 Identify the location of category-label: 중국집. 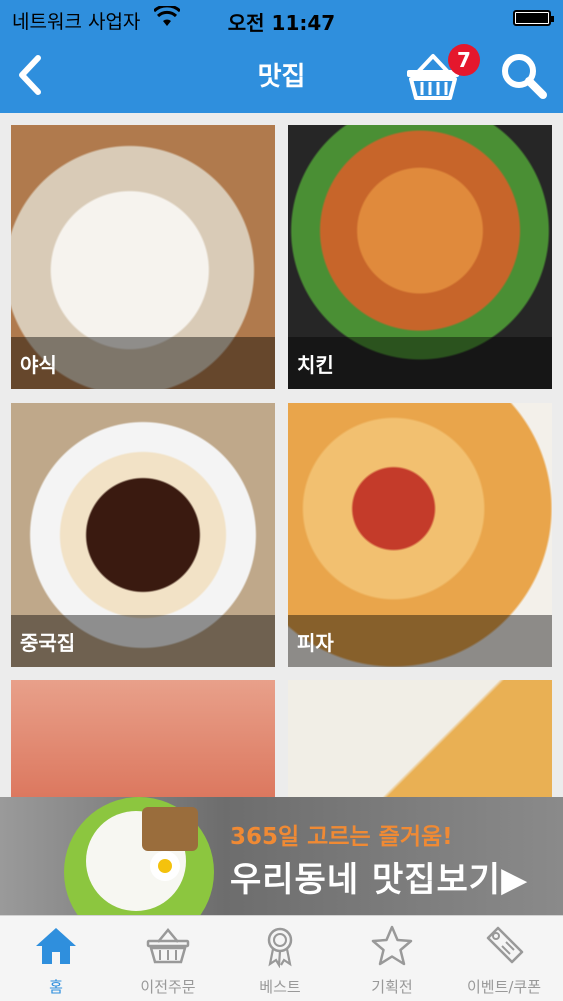
(48, 643).